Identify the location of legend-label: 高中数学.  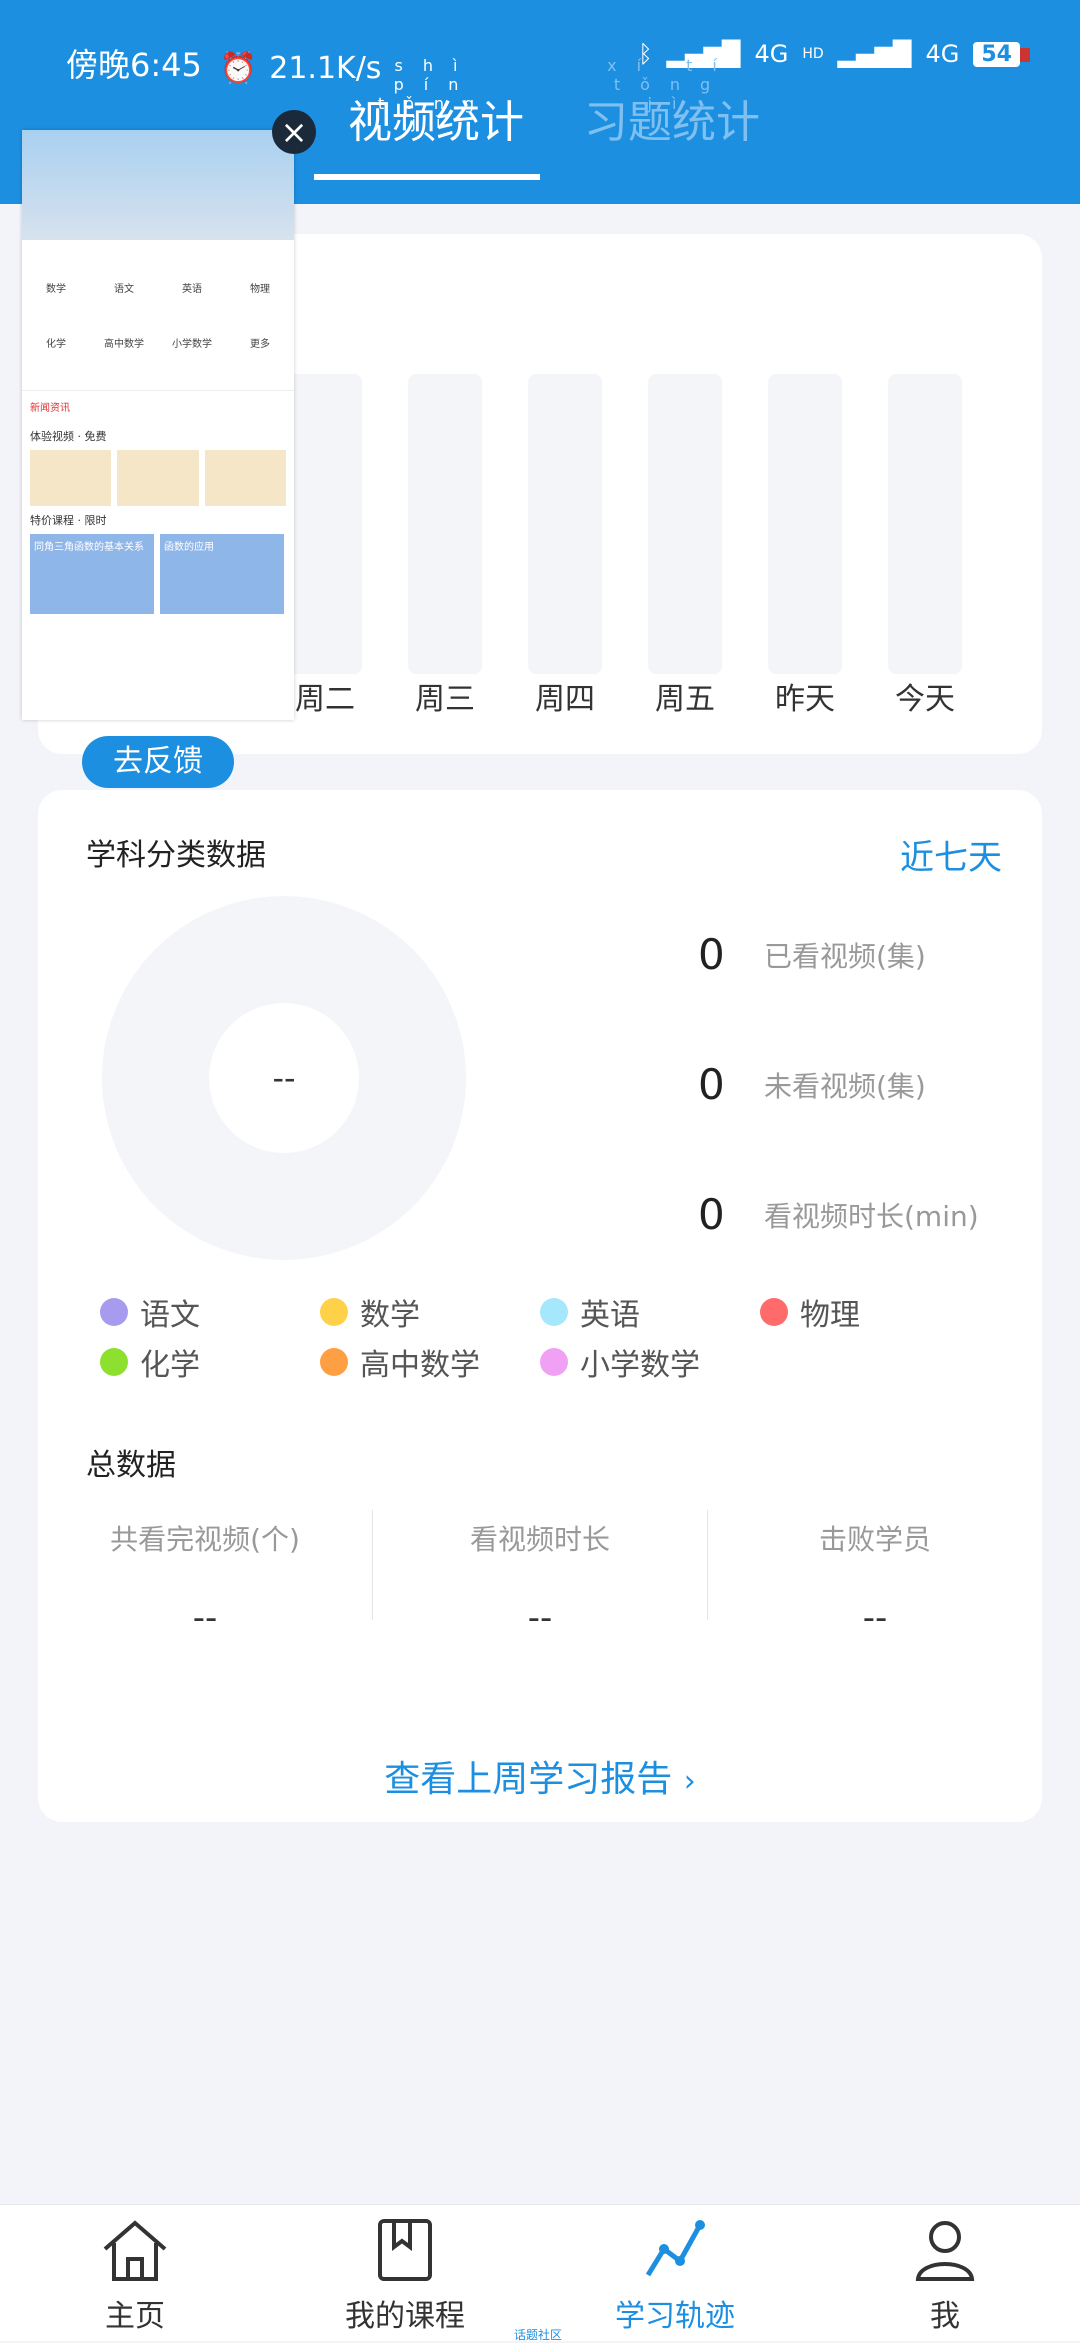
(420, 1365).